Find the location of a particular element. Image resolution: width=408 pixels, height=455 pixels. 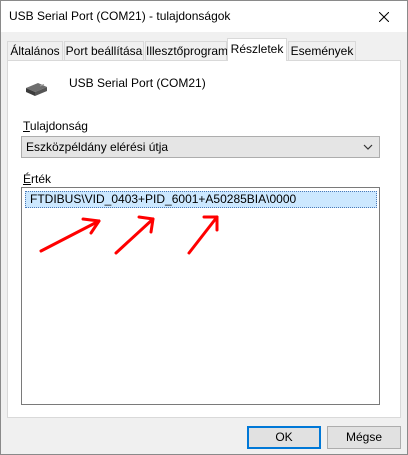

device-name: USB Serial Port (COM21) is located at coordinates (137, 83).